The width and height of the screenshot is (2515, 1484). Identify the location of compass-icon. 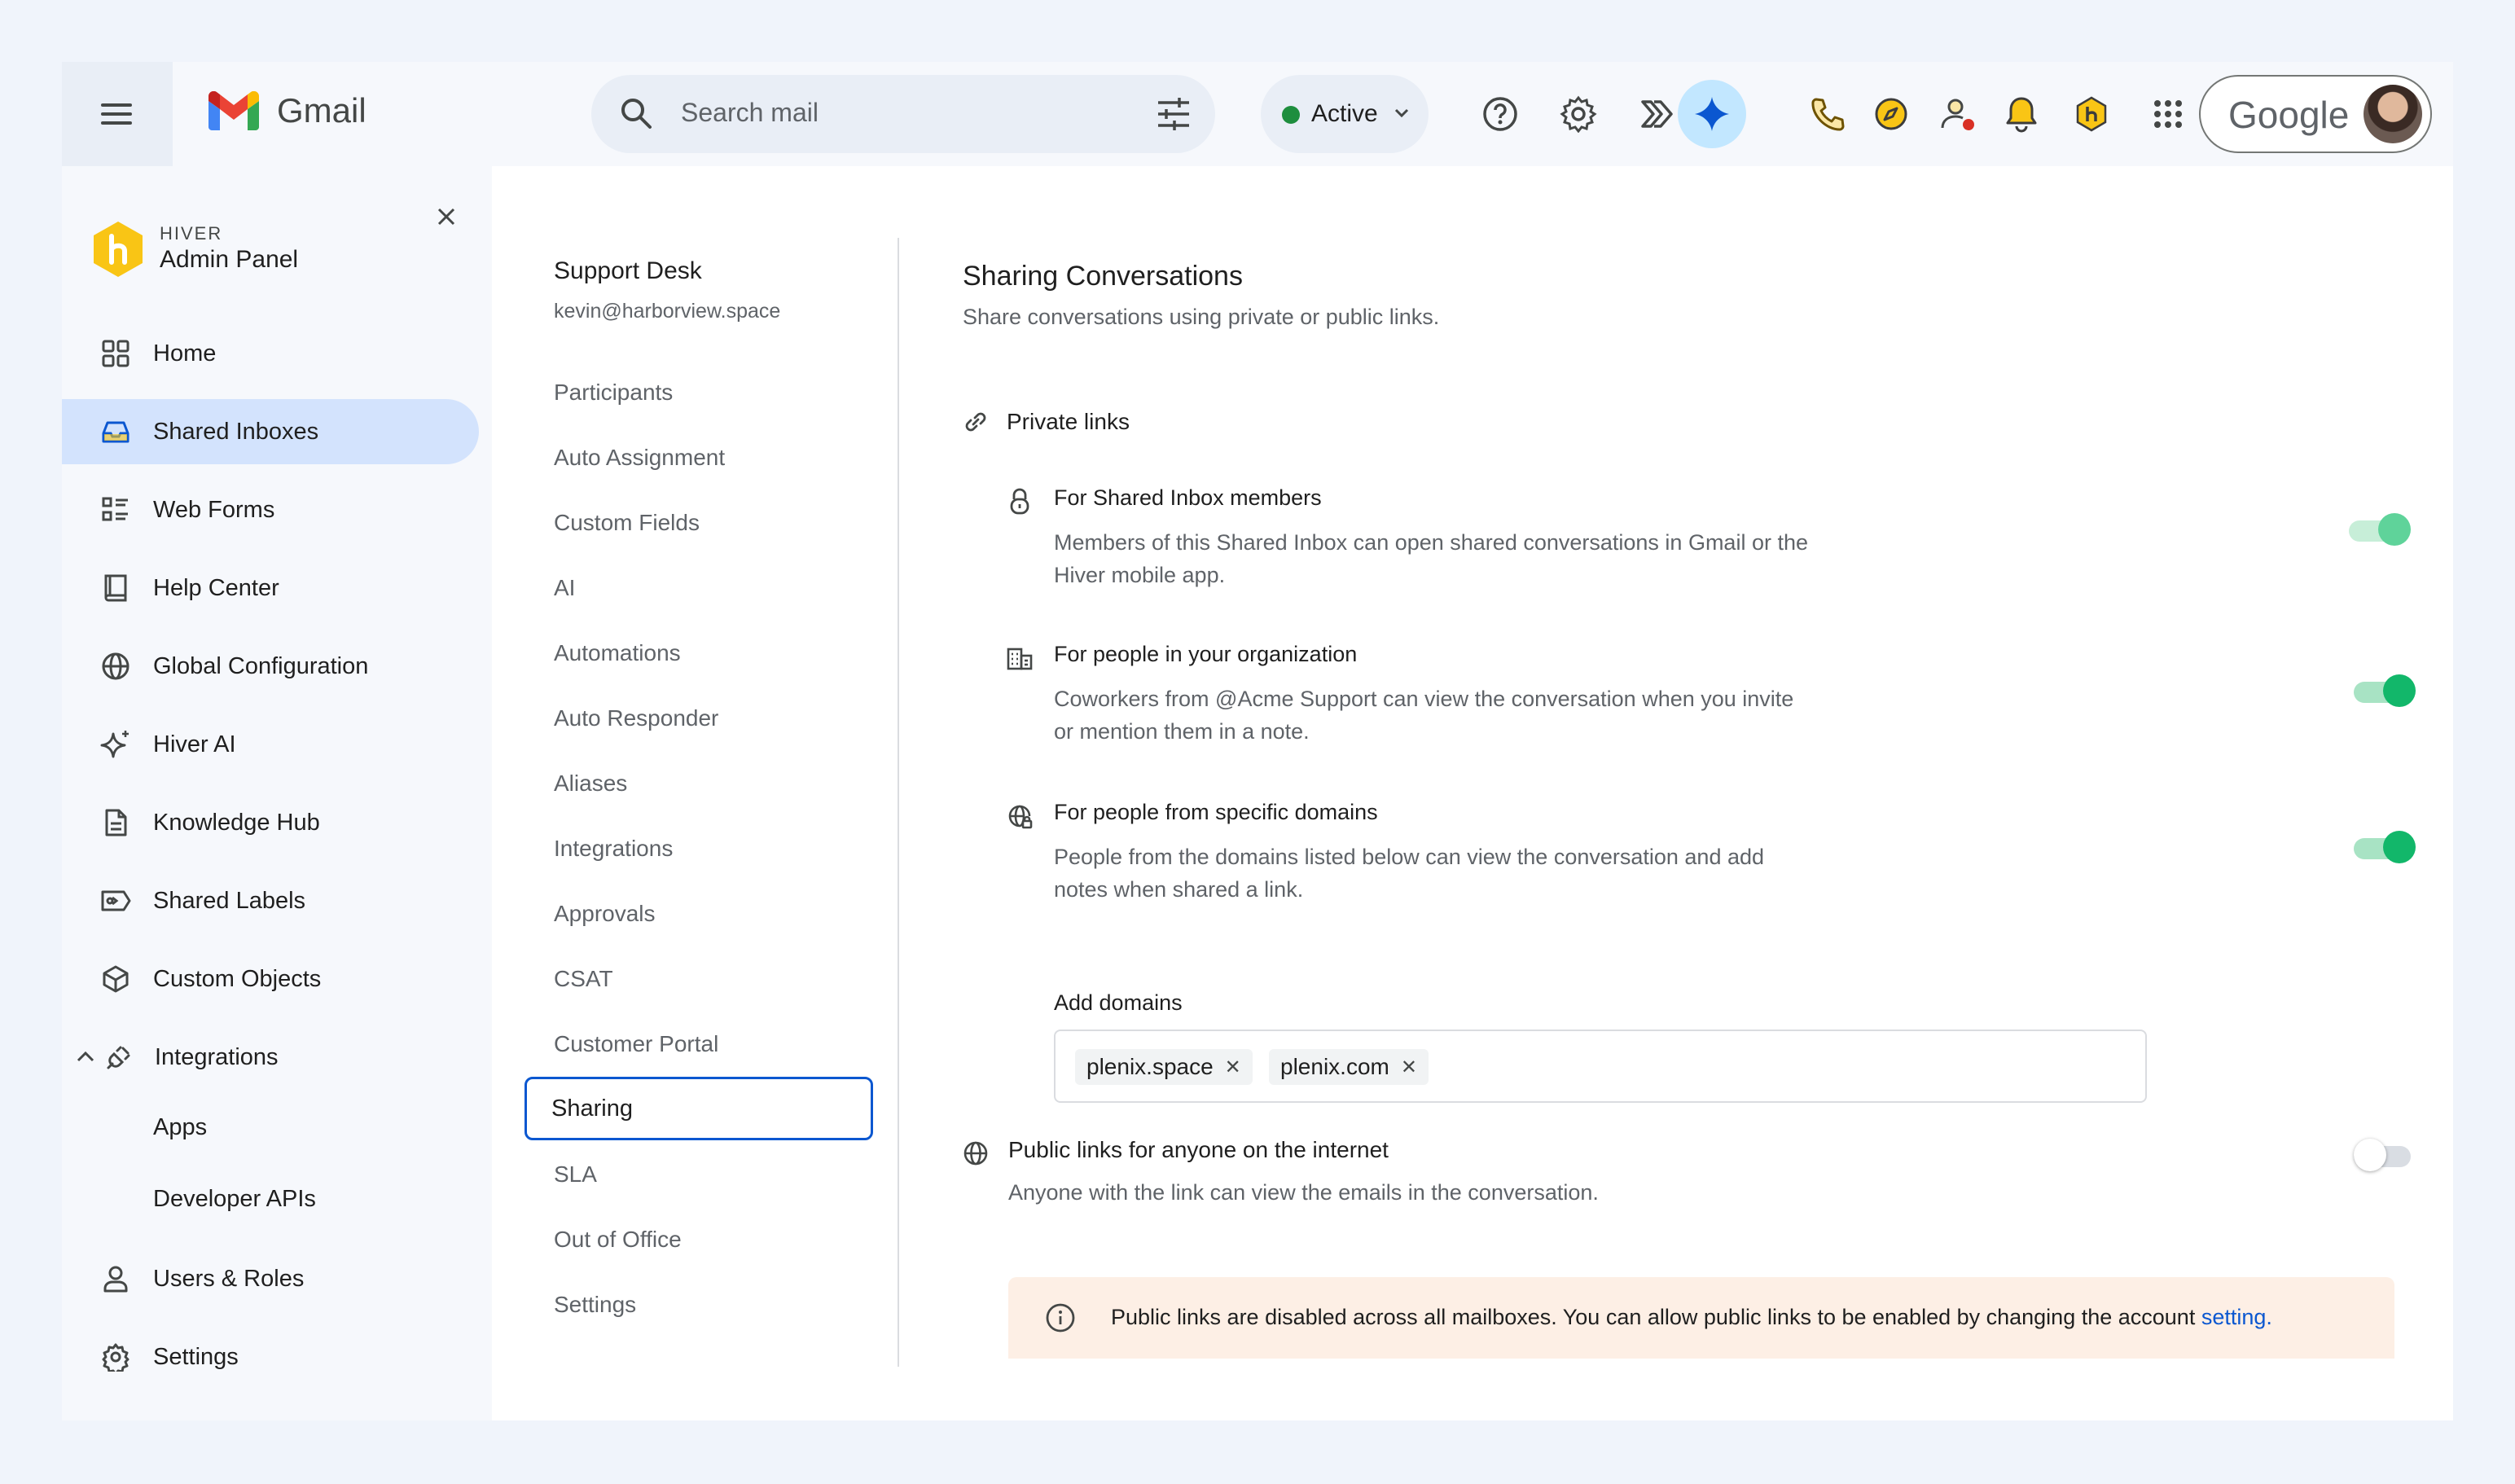
(1891, 114).